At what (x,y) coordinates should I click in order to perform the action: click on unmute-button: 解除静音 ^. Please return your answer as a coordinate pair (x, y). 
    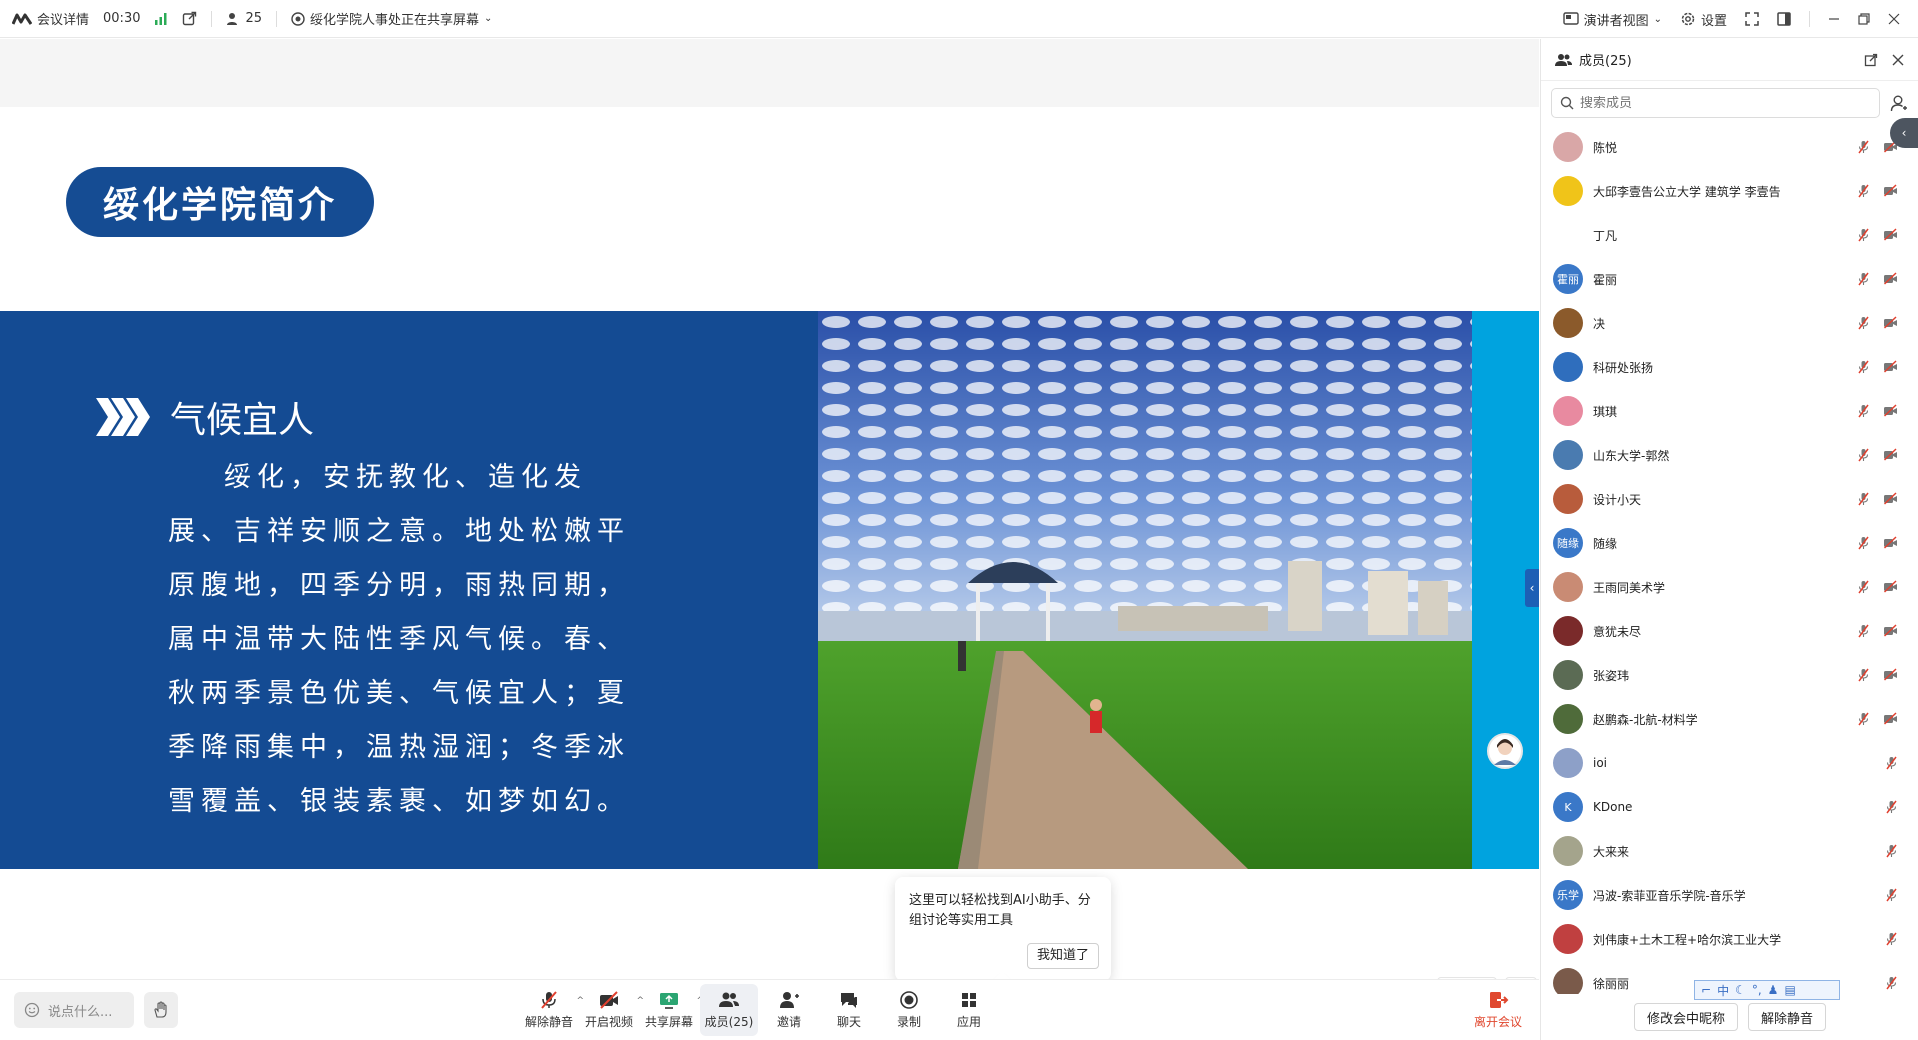
    Looking at the image, I should click on (552, 1010).